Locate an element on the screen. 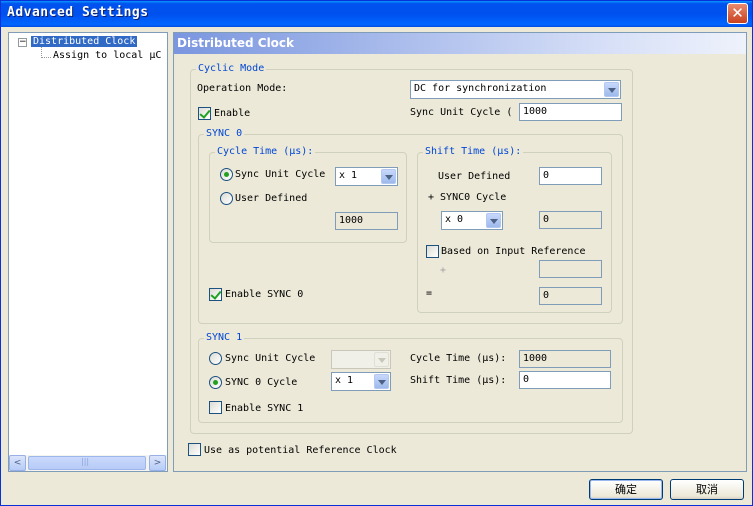 Image resolution: width=753 pixels, height=506 pixels. shift-multiplier-select: x 0 is located at coordinates (472, 220).